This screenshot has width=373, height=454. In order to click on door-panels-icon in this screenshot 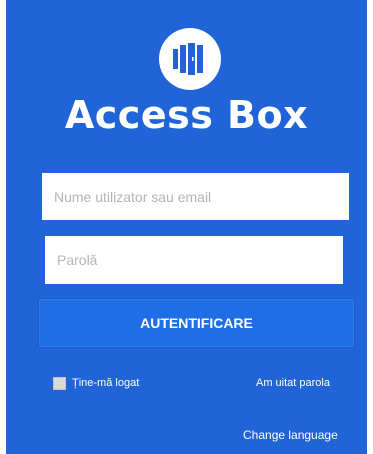, I will do `click(188, 59)`.